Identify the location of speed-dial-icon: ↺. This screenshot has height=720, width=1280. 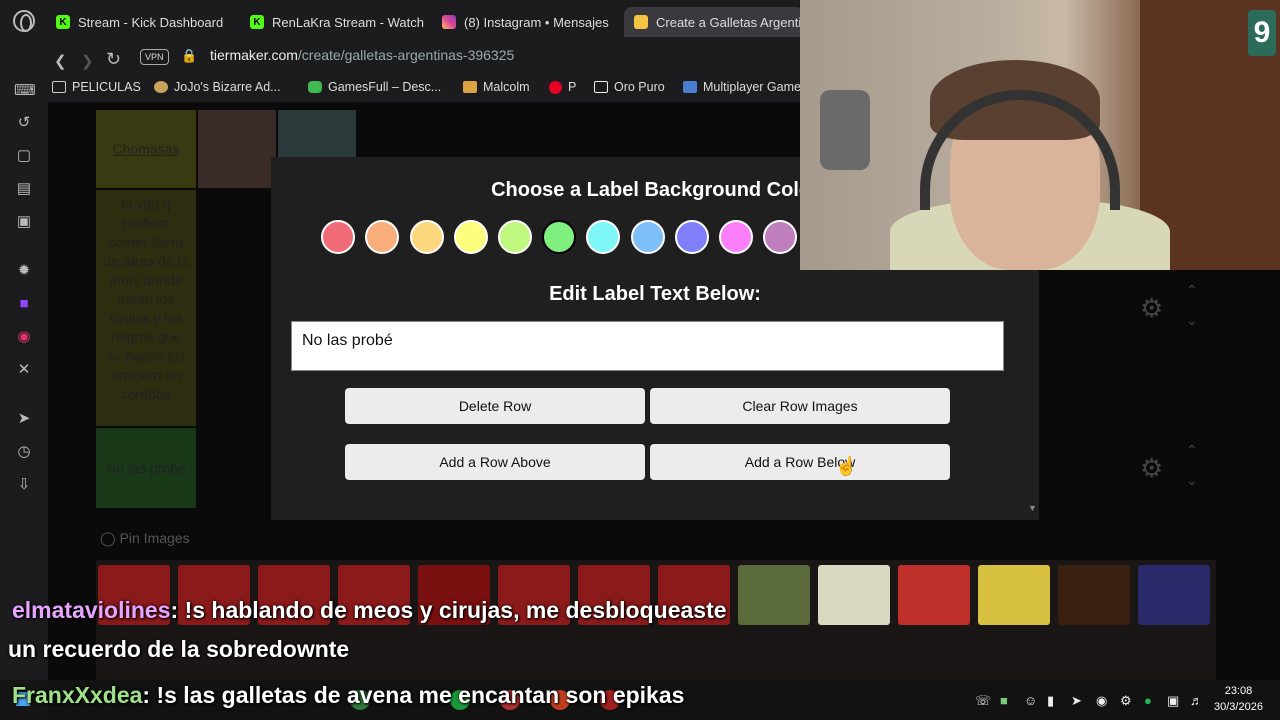
(24, 123).